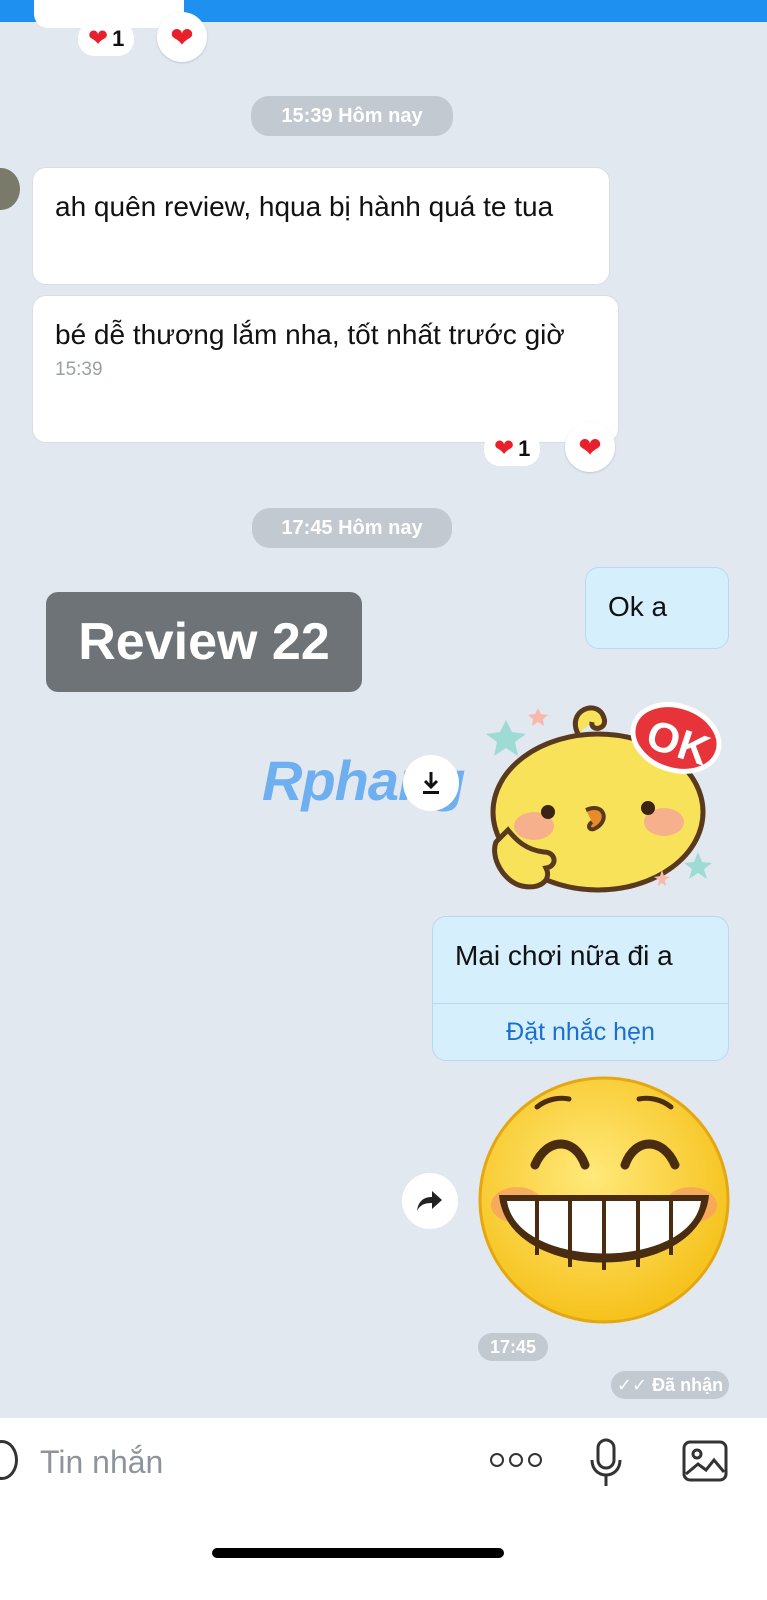 This screenshot has height=1600, width=767. I want to click on image-icon, so click(705, 1461).